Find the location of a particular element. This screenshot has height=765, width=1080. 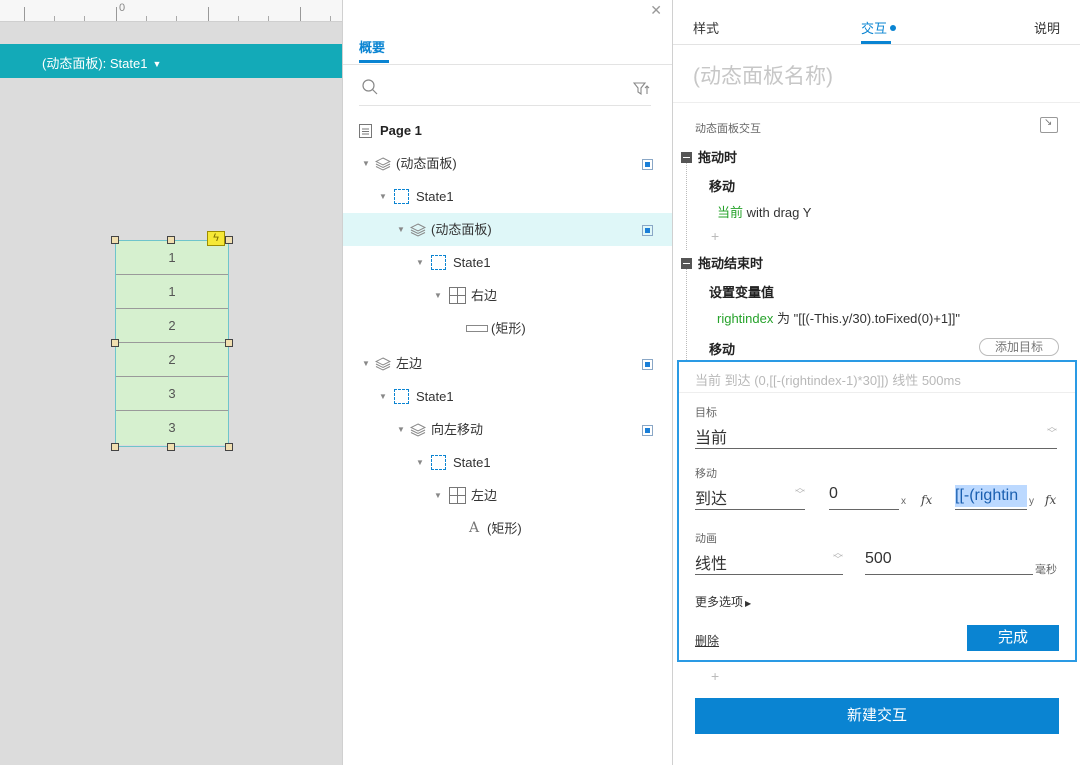

tree-item-dynamic-panel: ▼ (动态面板) is located at coordinates (508, 163).